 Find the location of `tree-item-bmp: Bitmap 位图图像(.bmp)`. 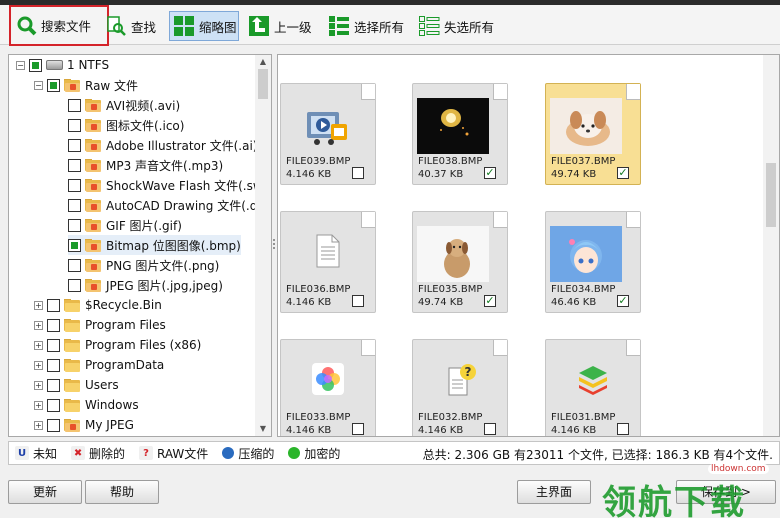

tree-item-bmp: Bitmap 位图图像(.bmp) is located at coordinates (154, 245).